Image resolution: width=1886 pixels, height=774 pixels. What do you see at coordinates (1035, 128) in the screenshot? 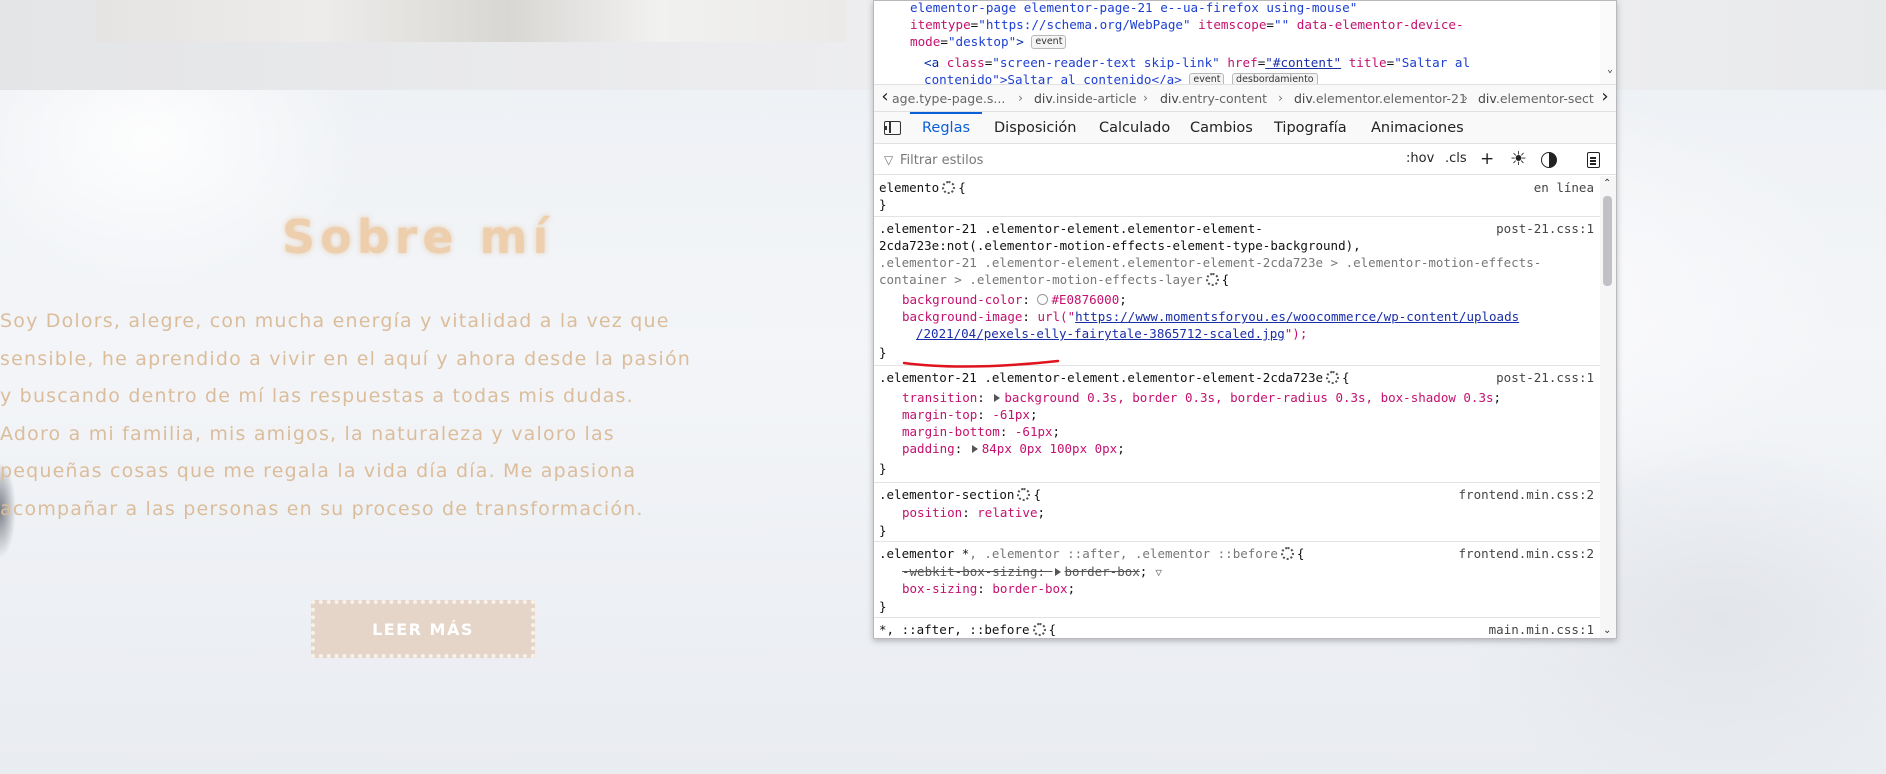
I see `tab-layout: Disposición` at bounding box center [1035, 128].